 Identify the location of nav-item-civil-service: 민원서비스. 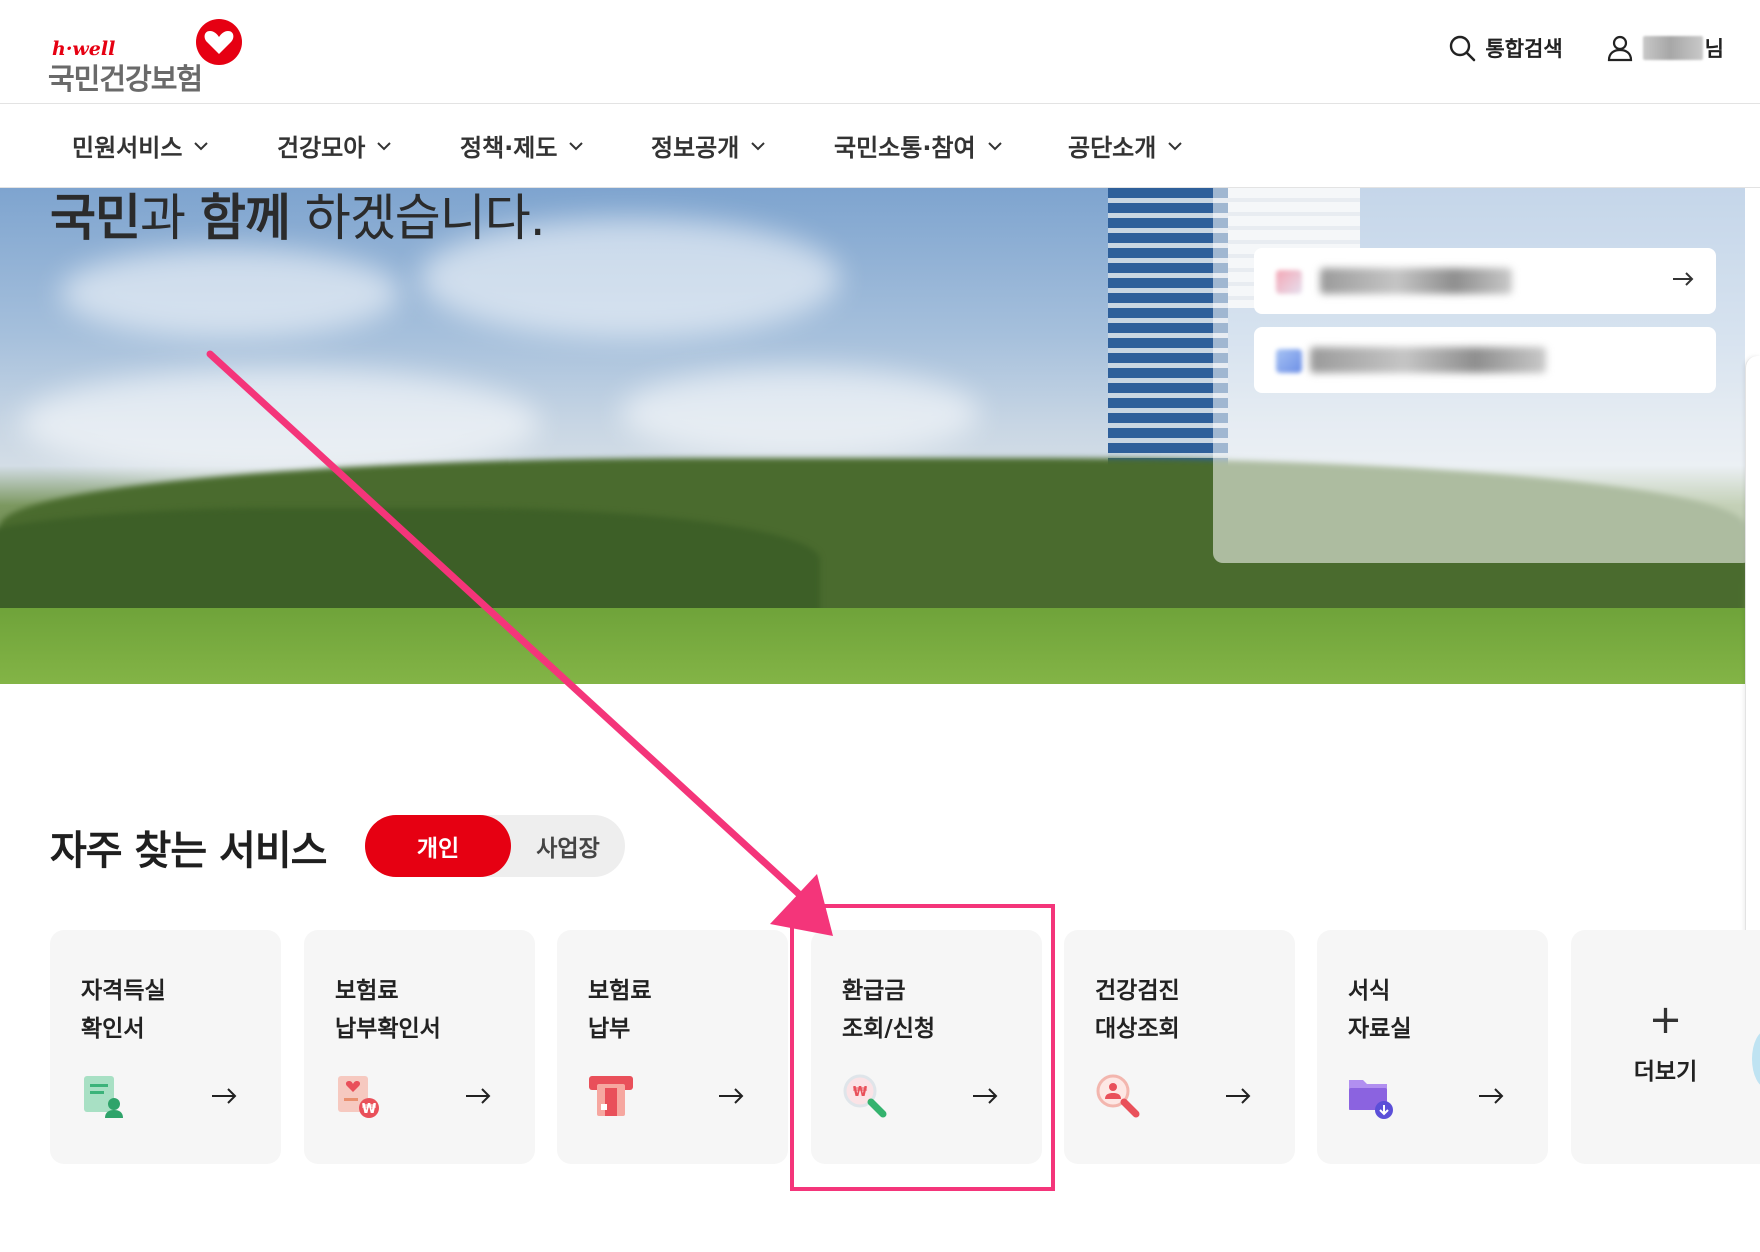
(141, 145).